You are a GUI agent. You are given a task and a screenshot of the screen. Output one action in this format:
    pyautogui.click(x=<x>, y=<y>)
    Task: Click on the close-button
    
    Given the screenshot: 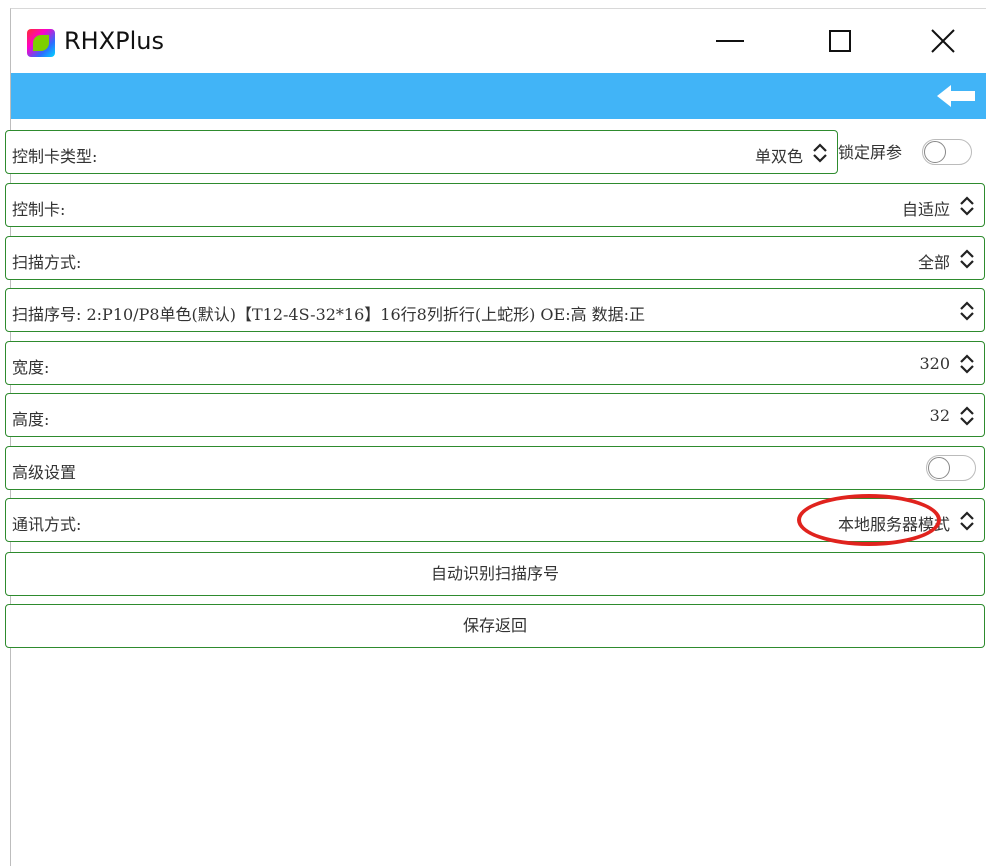 What is the action you would take?
    pyautogui.click(x=943, y=41)
    